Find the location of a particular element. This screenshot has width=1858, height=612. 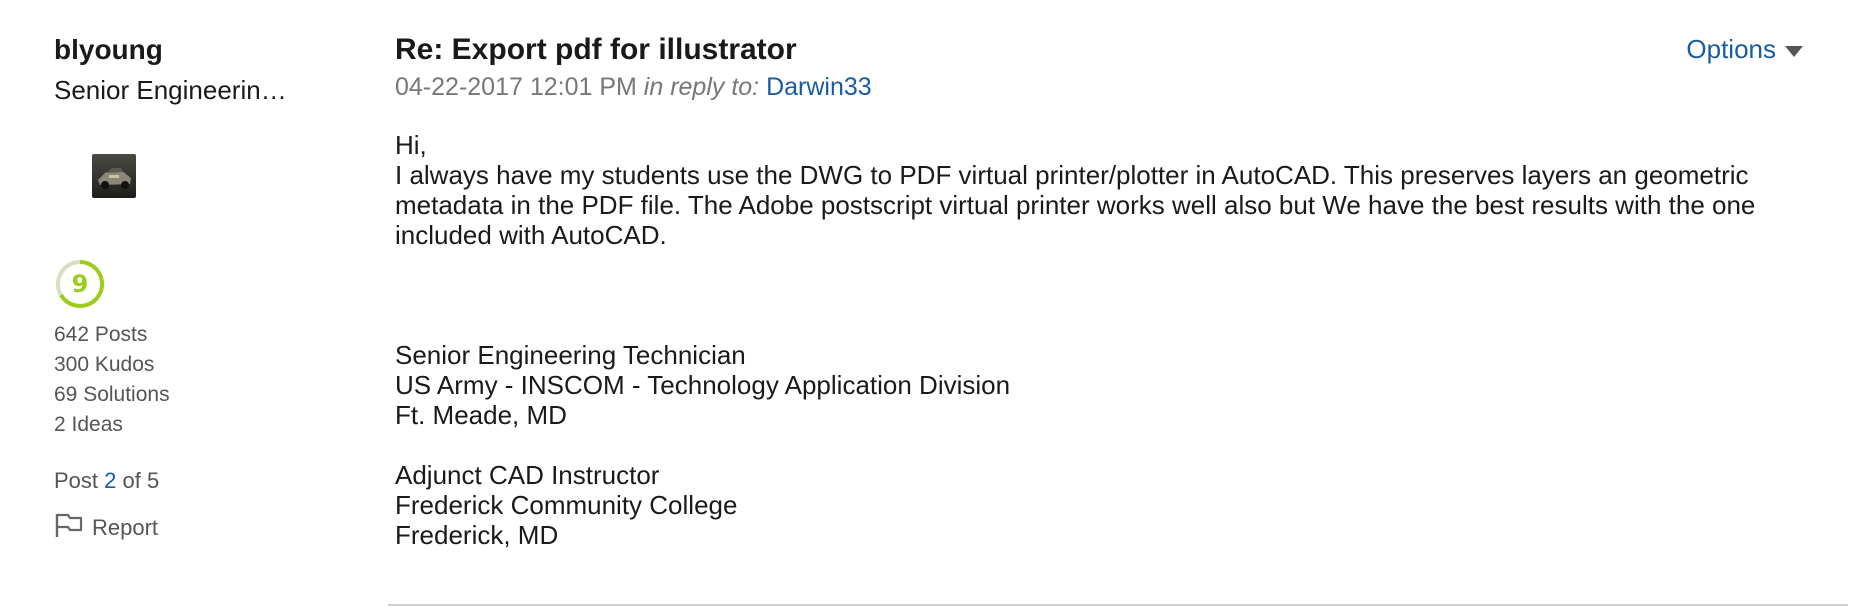

level-number: 9 is located at coordinates (80, 284).